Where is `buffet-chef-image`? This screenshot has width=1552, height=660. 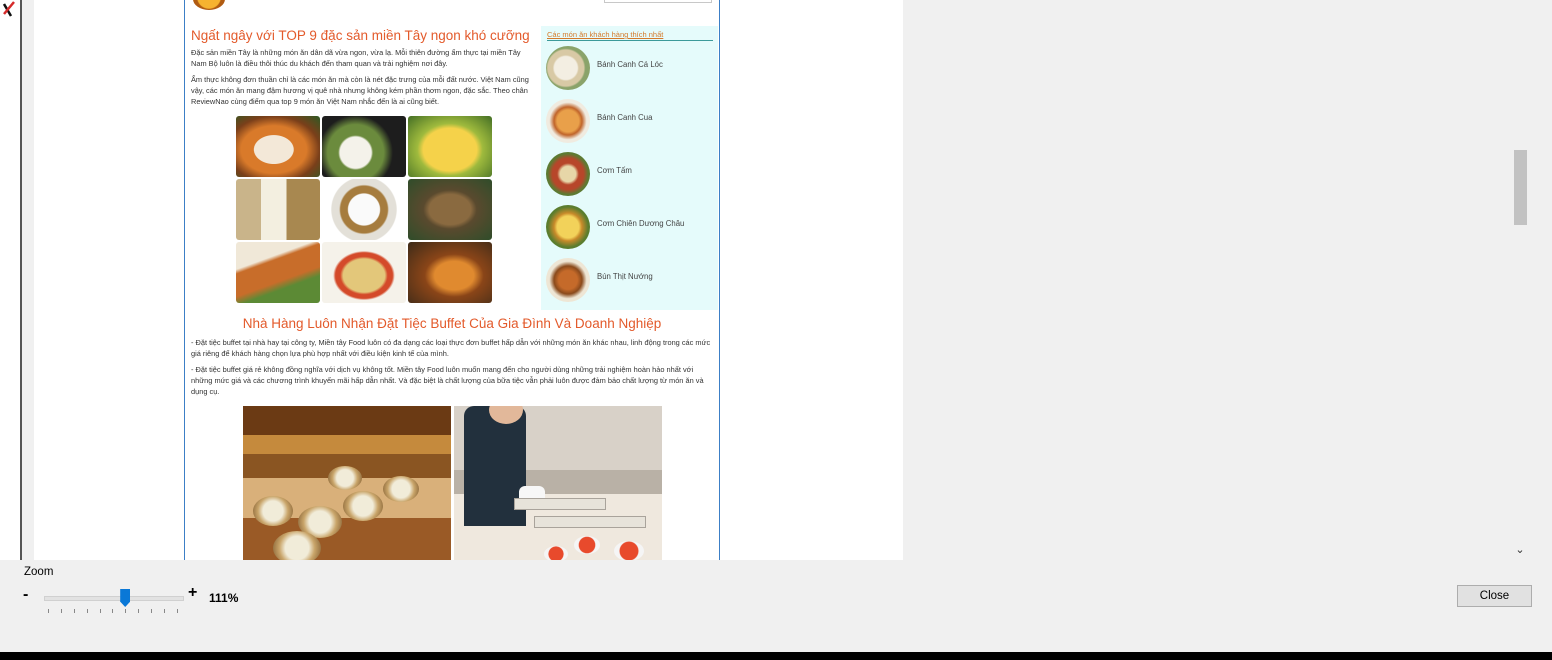
buffet-chef-image is located at coordinates (558, 483).